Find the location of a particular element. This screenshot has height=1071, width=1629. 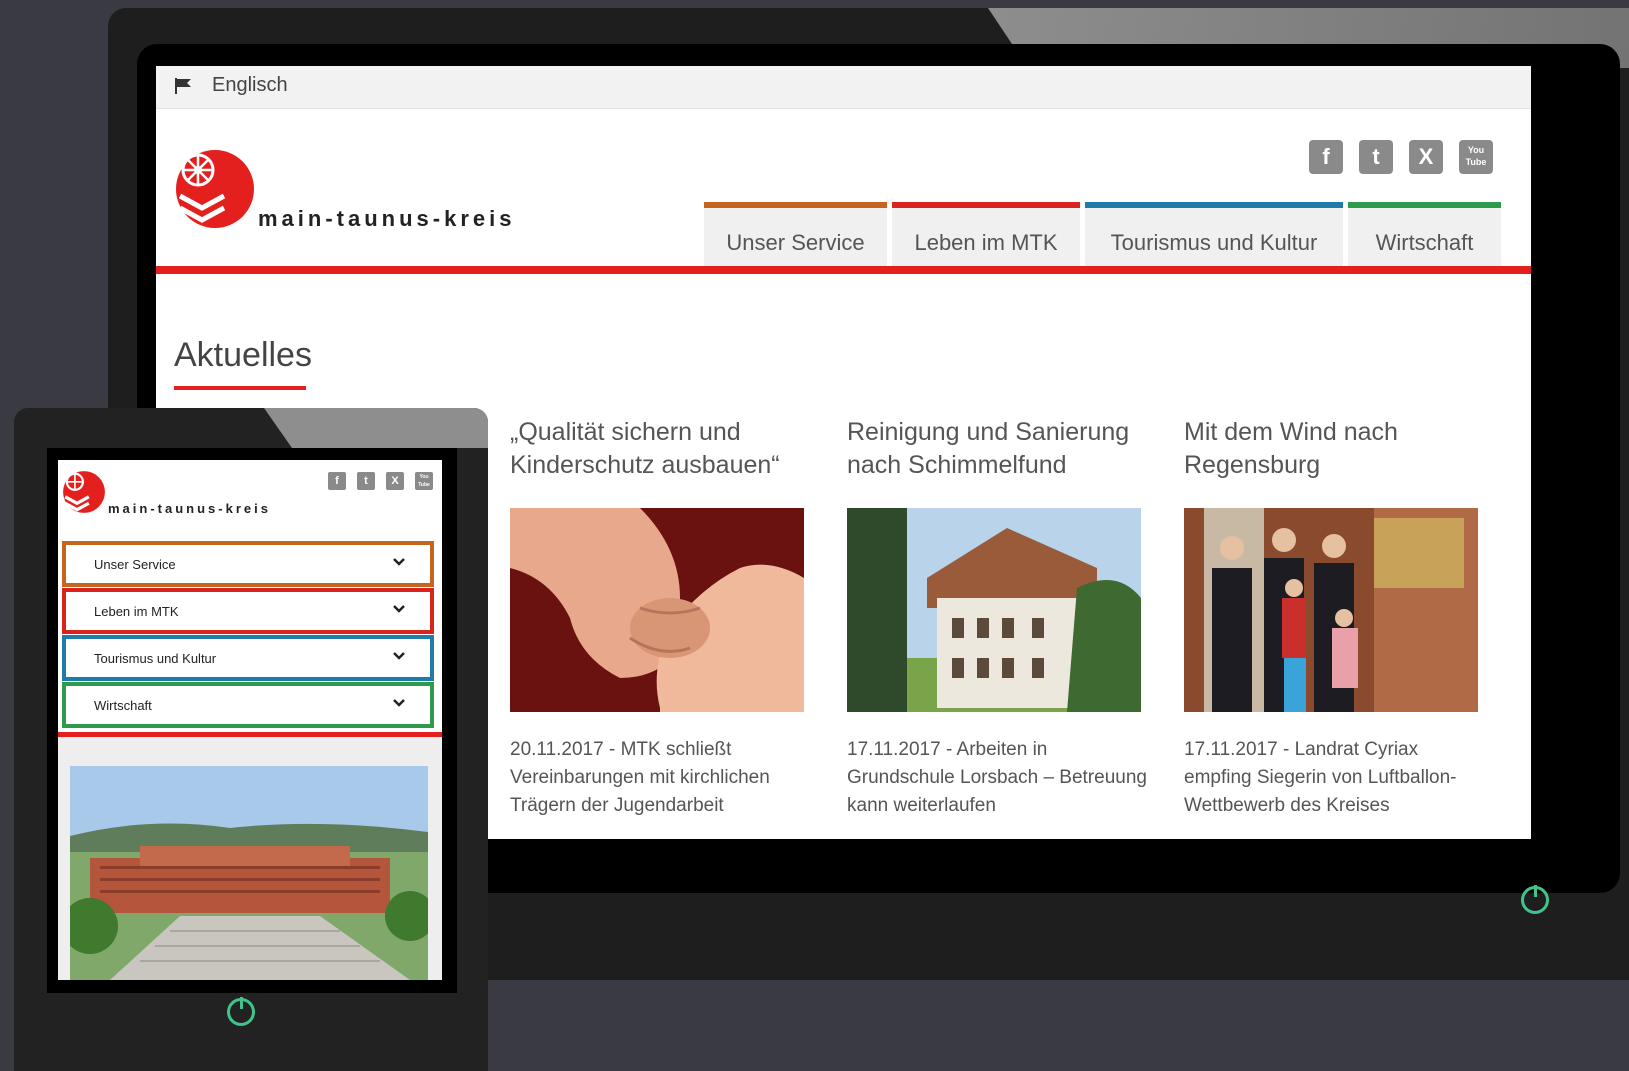

menu-item-label: Wirtschaft is located at coordinates (123, 705).